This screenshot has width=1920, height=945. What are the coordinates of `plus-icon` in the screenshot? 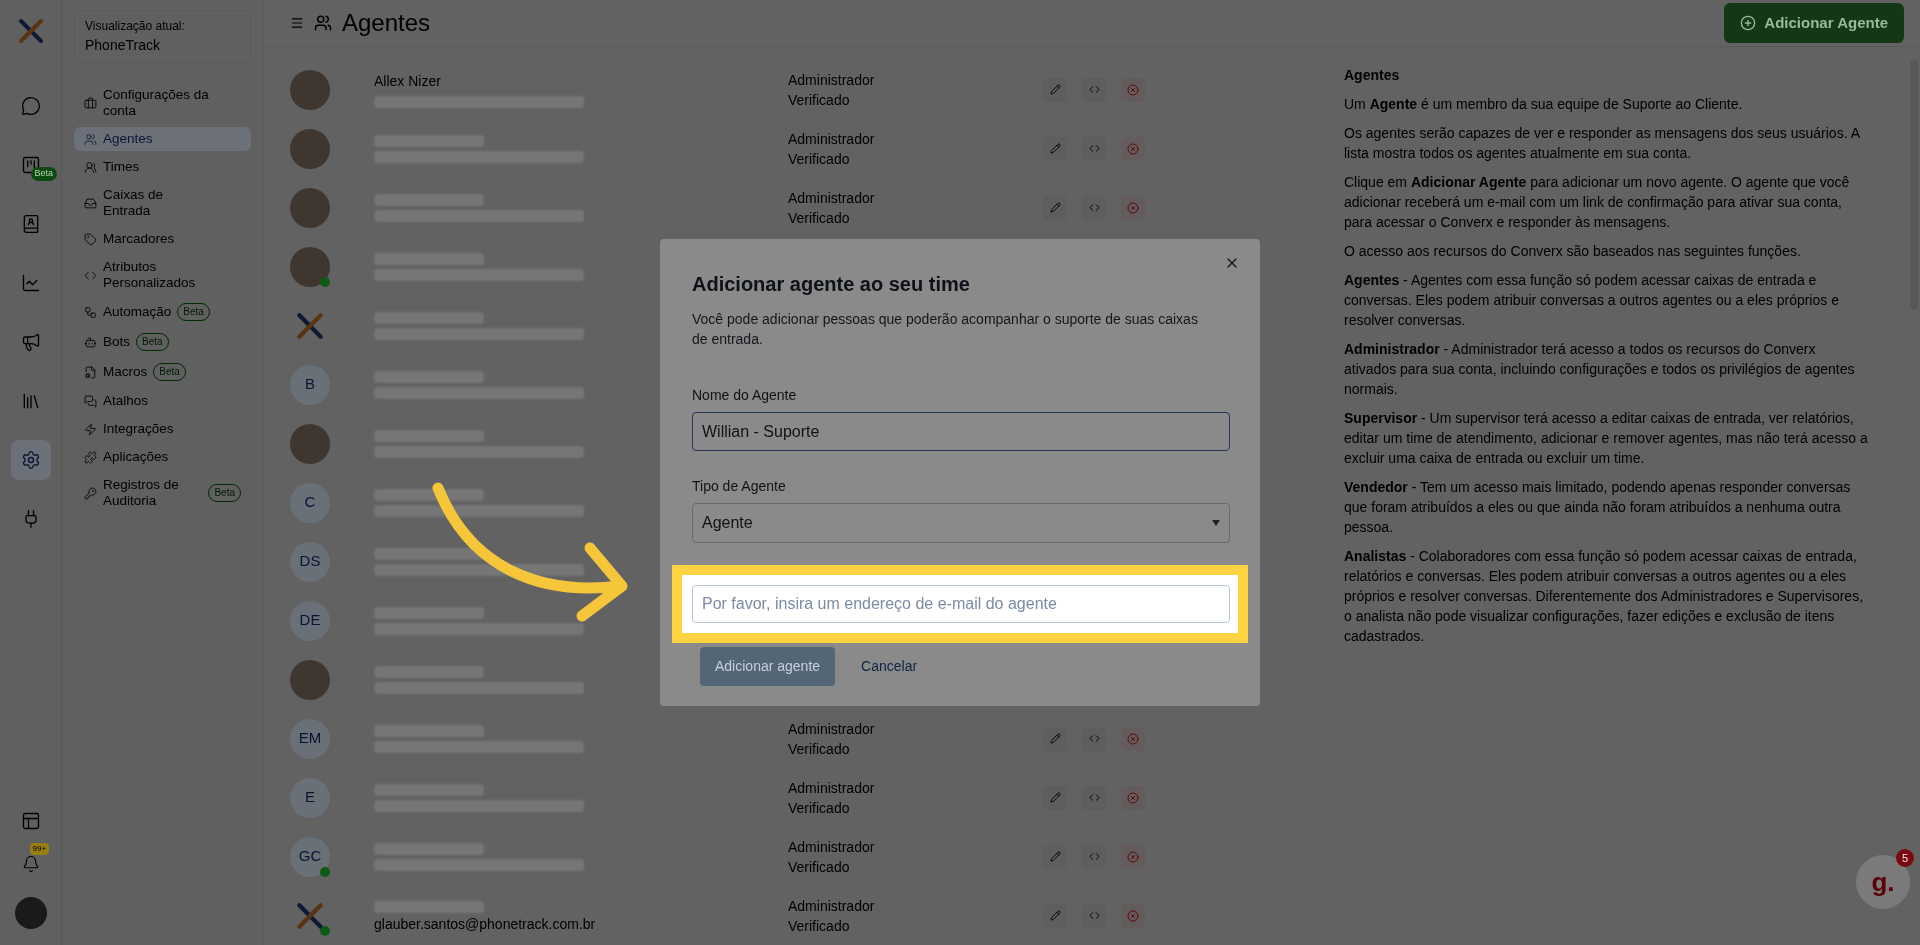 It's located at (1748, 23).